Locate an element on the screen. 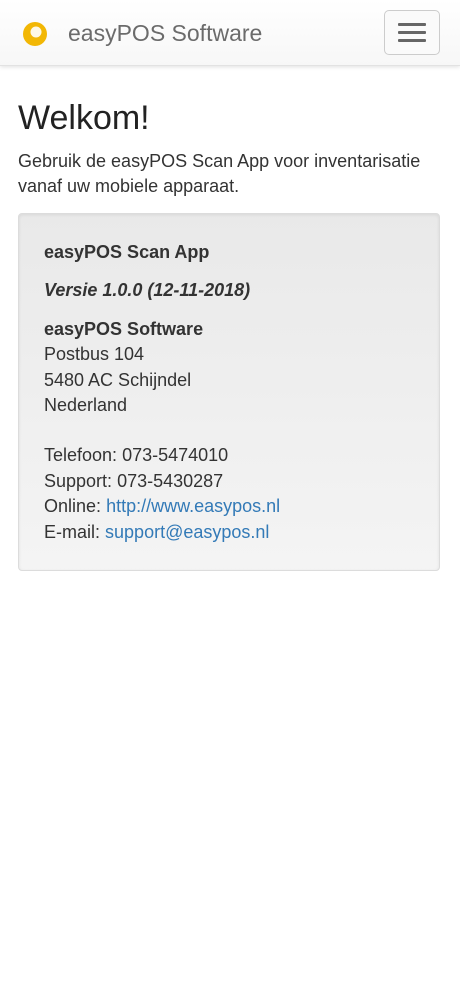 Image resolution: width=460 pixels, height=996 pixels. support-value: 073-5430287 is located at coordinates (170, 480).